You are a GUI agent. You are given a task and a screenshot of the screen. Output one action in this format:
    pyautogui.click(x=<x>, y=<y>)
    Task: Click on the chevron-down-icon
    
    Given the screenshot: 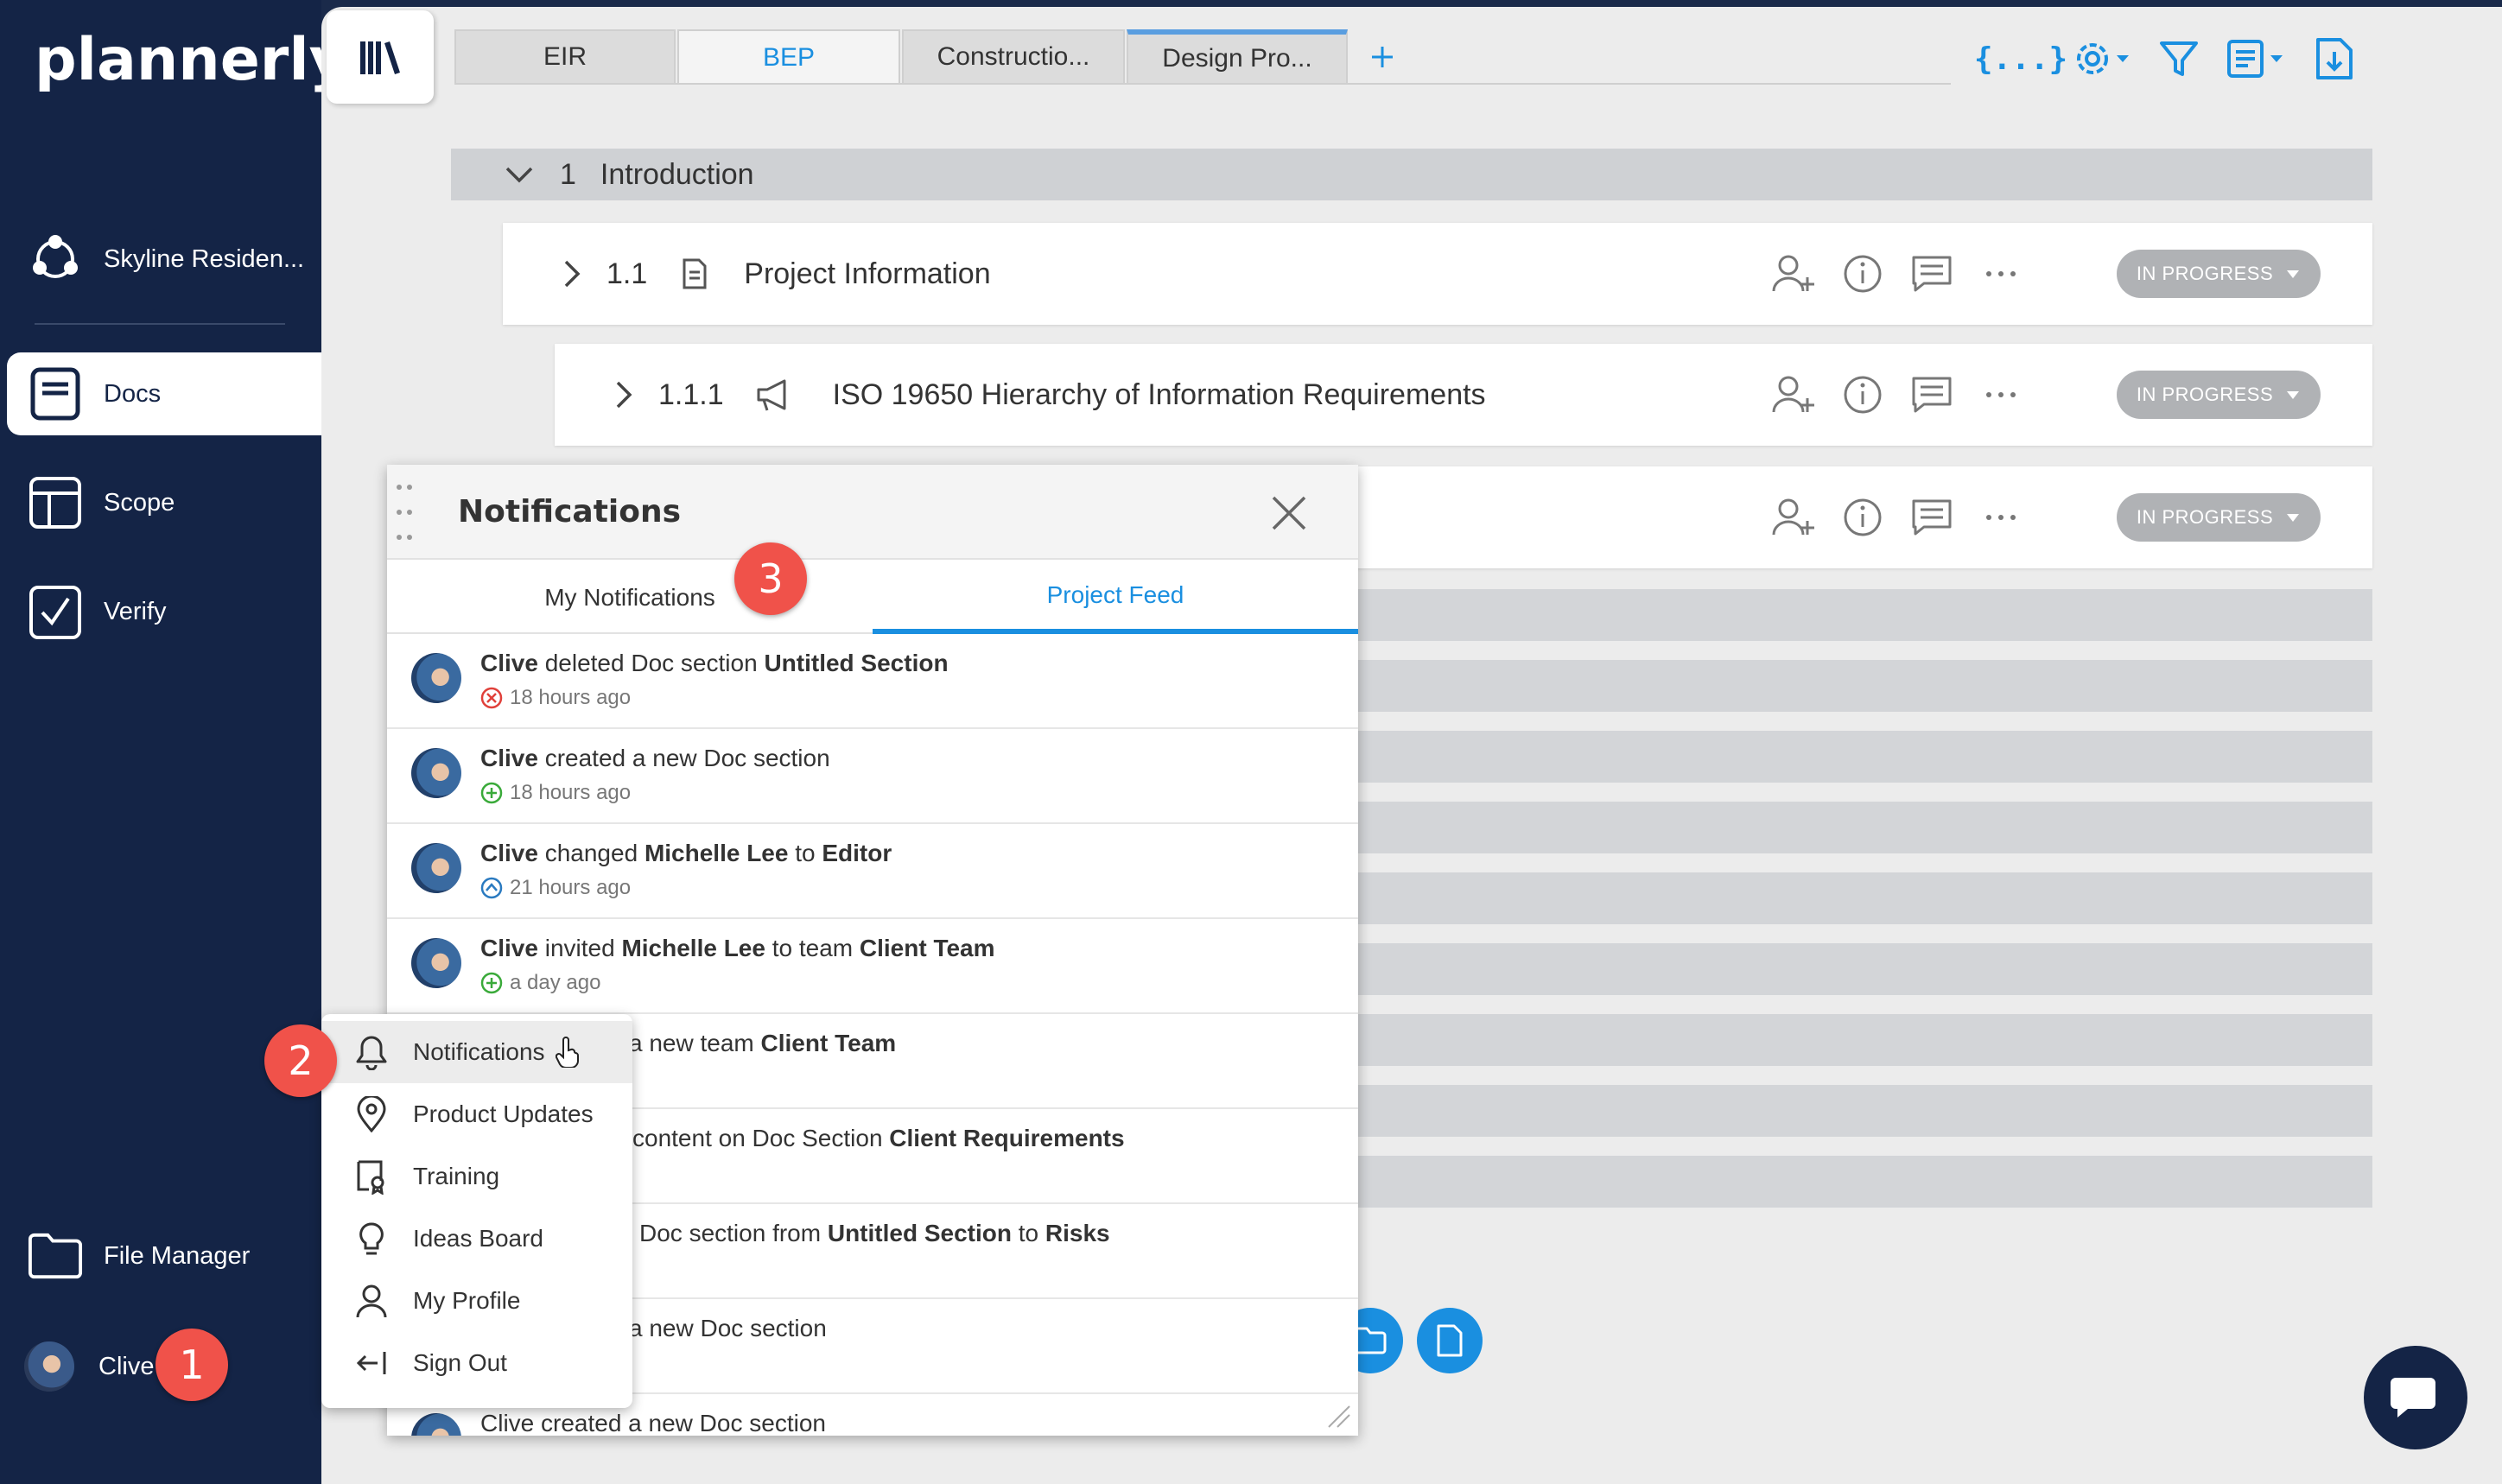 What is the action you would take?
    pyautogui.click(x=520, y=174)
    